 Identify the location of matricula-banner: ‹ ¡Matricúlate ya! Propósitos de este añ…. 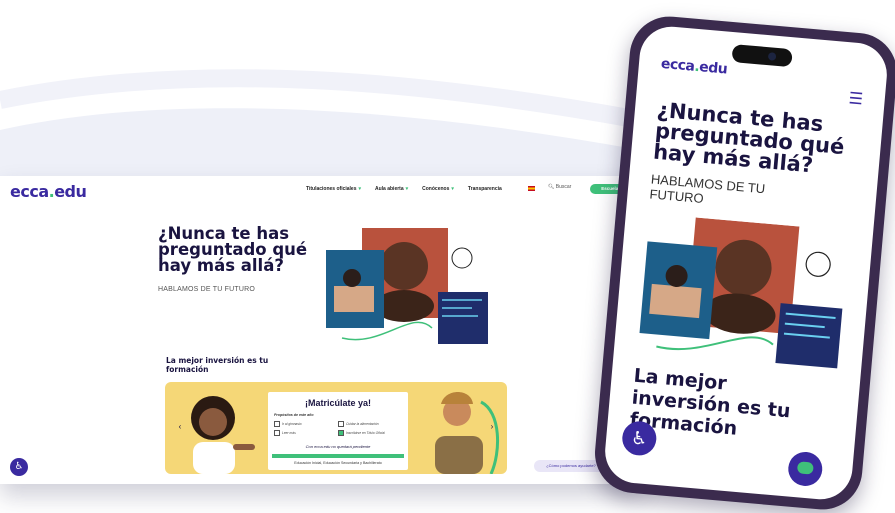
(336, 428).